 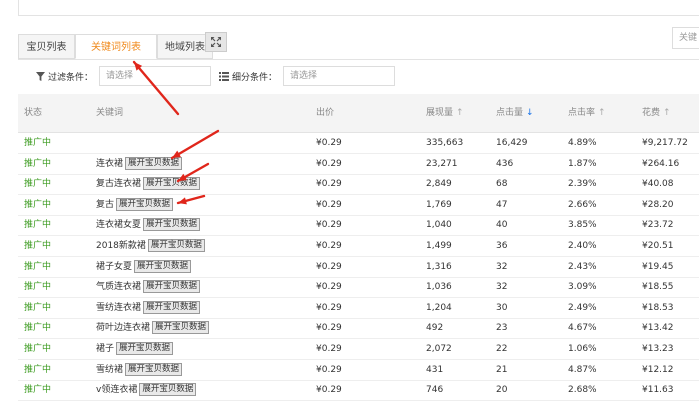 What do you see at coordinates (358, 370) in the screenshot?
I see `table-row: 推广中 雪纺裙 展开宝贝数据 ¥0.29 431 21 4.87% ¥12.12` at bounding box center [358, 370].